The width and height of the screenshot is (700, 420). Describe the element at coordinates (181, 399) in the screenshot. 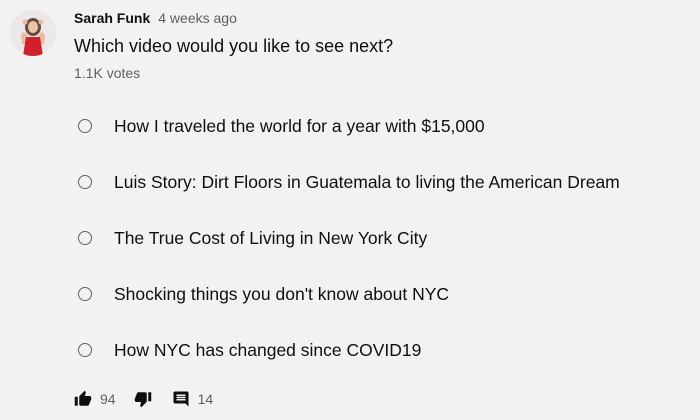

I see `comment-icon` at that location.